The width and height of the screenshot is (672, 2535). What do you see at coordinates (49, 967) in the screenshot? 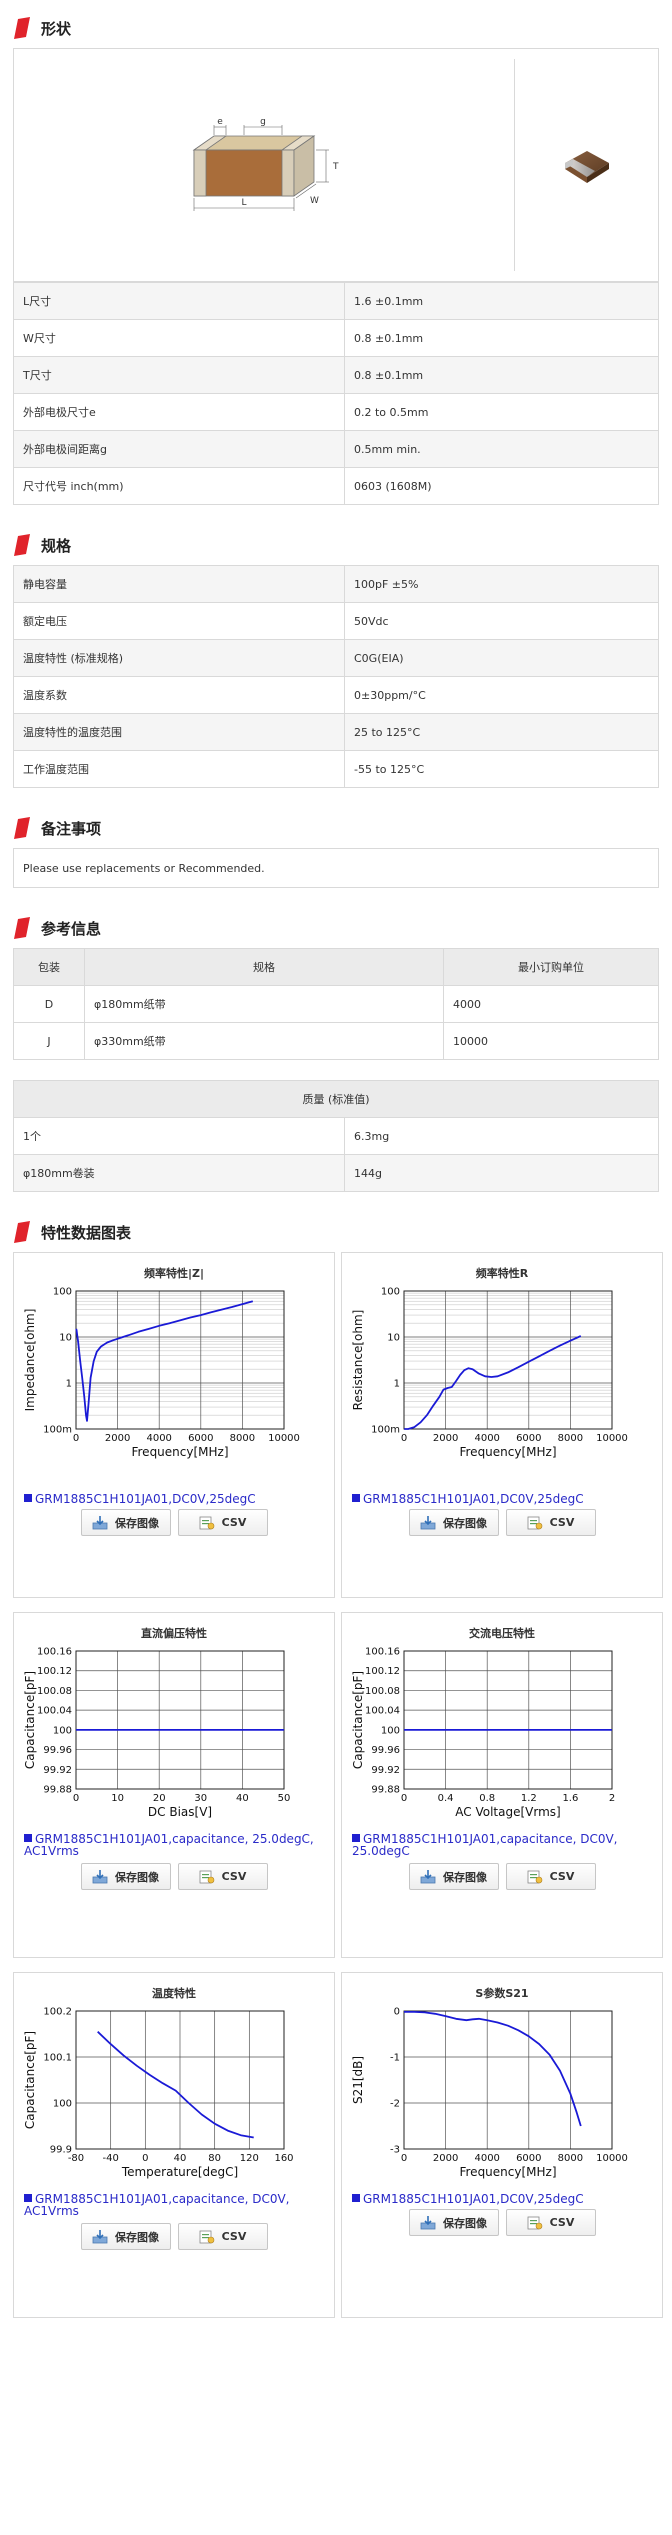
I see `packaging-header-package: 包装` at bounding box center [49, 967].